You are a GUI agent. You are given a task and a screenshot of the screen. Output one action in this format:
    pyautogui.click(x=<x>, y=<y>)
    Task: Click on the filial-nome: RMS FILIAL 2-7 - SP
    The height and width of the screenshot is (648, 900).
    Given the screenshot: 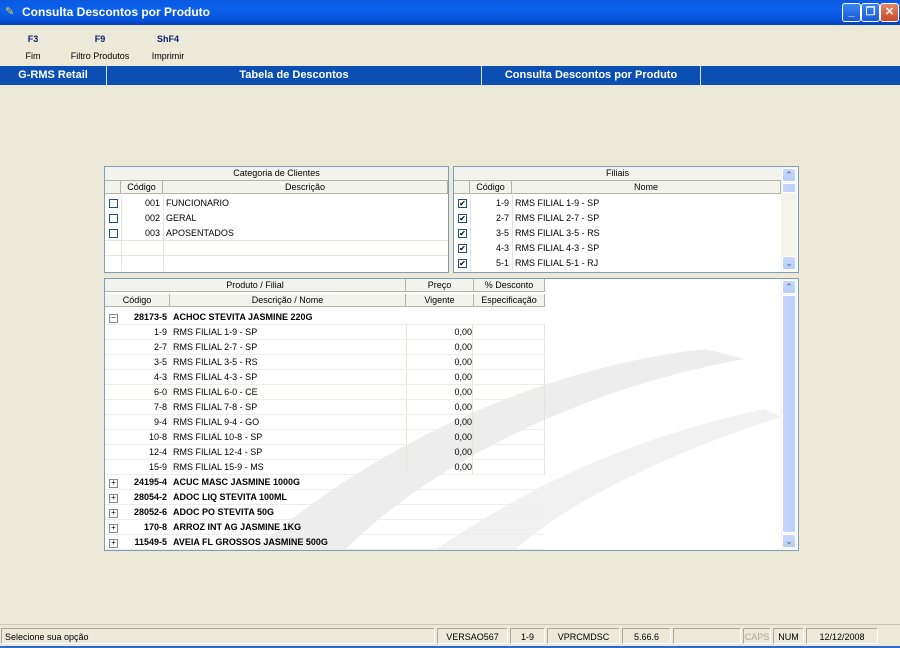 What is the action you would take?
    pyautogui.click(x=557, y=218)
    